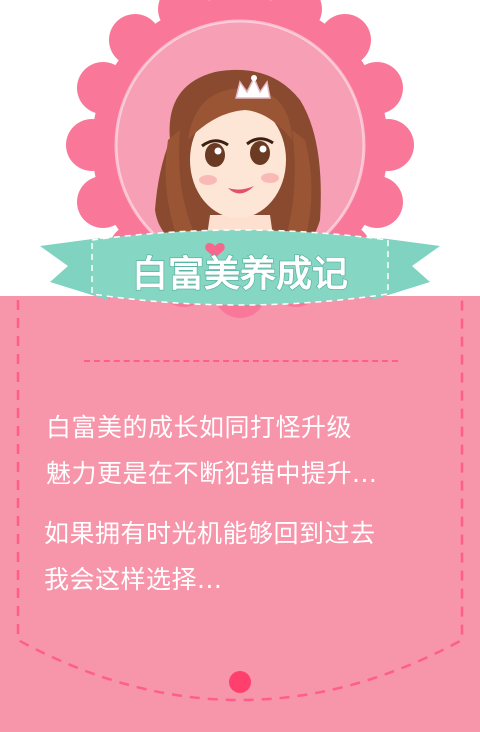  What do you see at coordinates (210, 533) in the screenshot?
I see `intro-line-3: 如果拥有时光机能够回到过去` at bounding box center [210, 533].